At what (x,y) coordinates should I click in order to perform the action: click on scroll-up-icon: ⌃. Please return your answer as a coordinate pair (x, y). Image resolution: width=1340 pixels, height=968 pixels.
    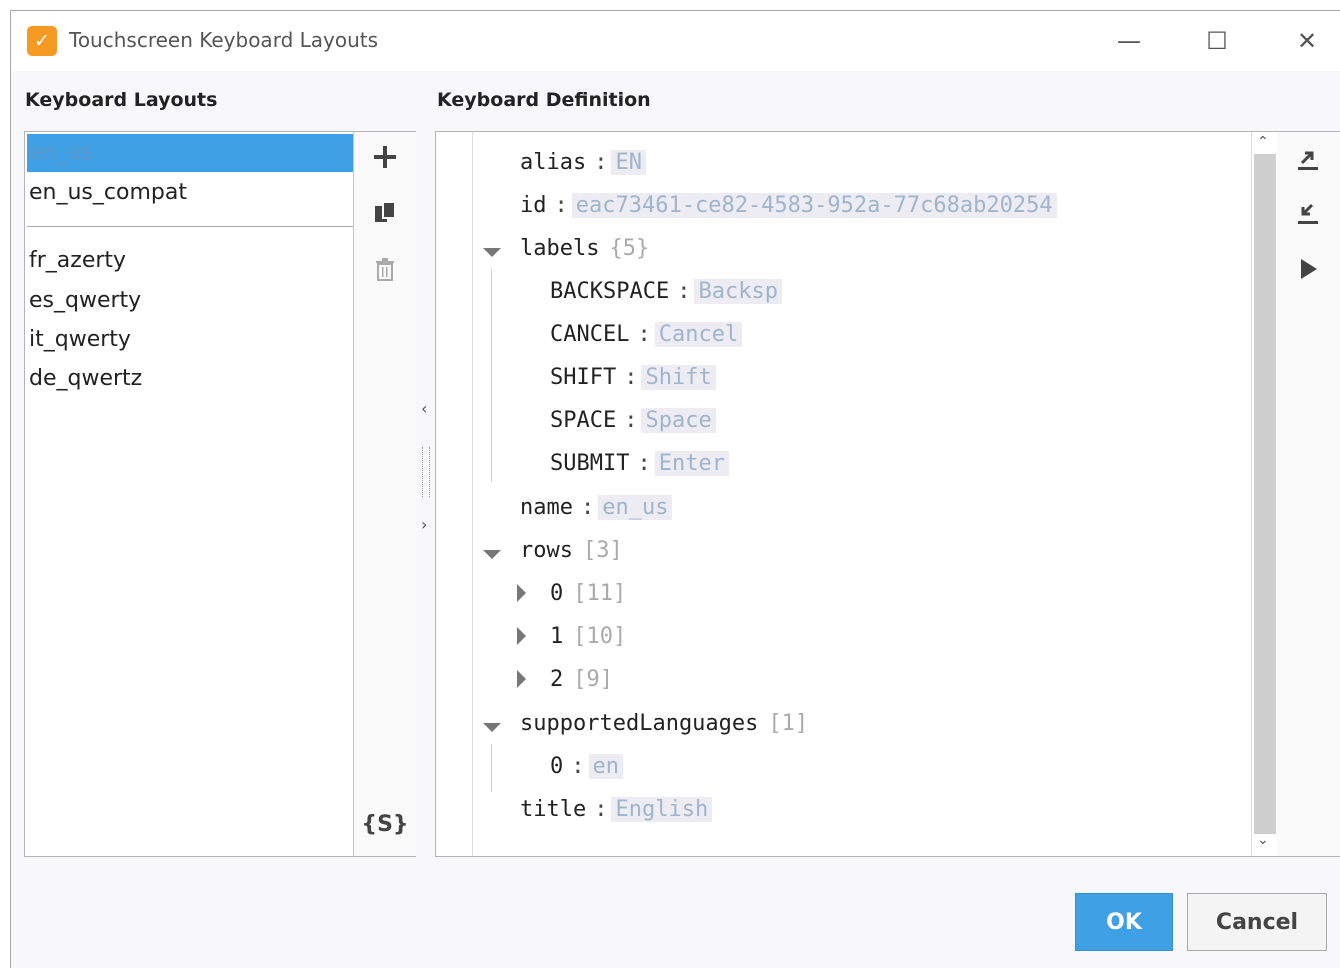
    Looking at the image, I should click on (1263, 142).